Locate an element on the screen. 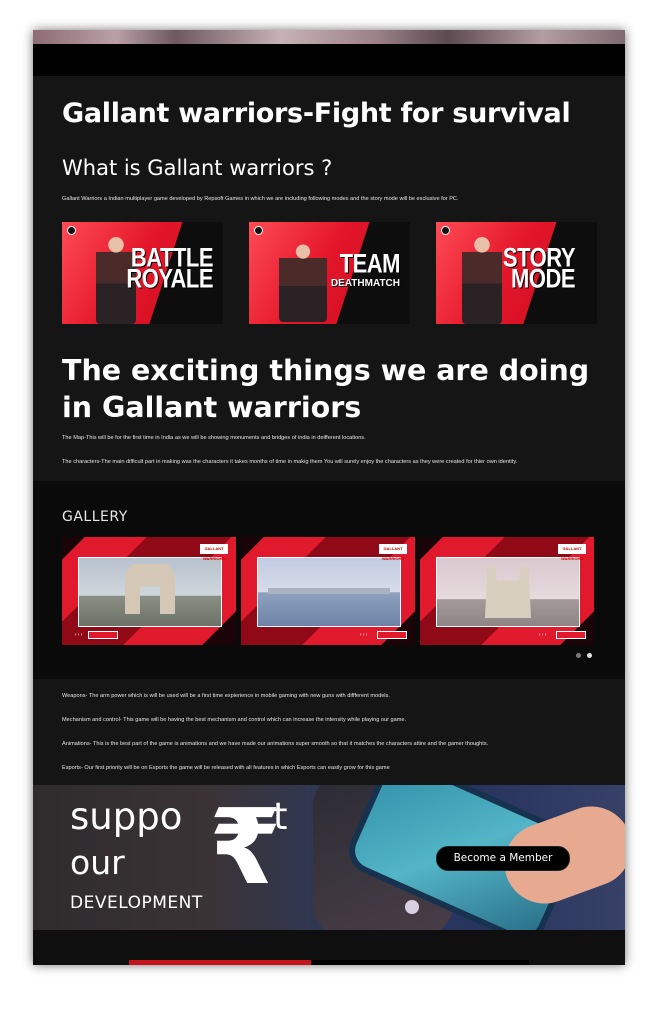 Image resolution: width=670 pixels, height=1015 pixels. mode-card-battle-royale: BATTLE ROYALE is located at coordinates (142, 273).